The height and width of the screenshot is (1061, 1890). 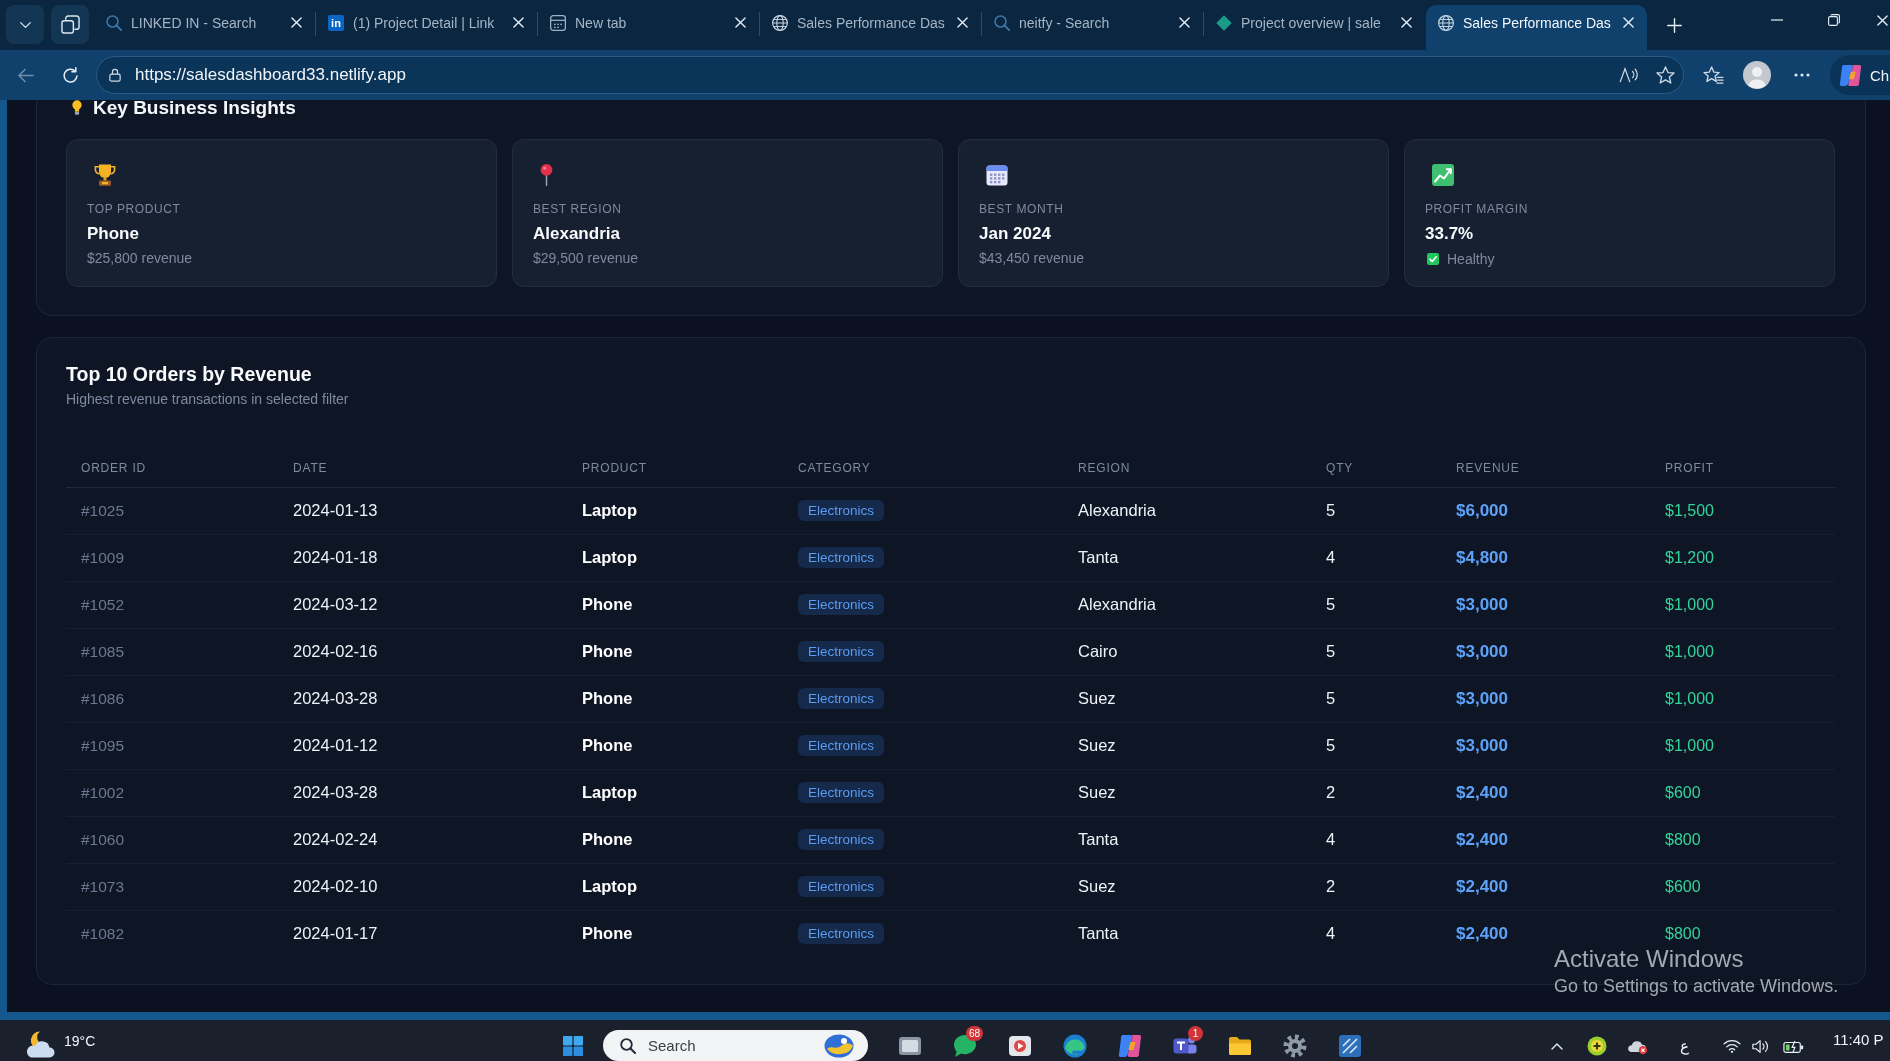 I want to click on browser-tab: neitfy - Search, so click(x=1092, y=27).